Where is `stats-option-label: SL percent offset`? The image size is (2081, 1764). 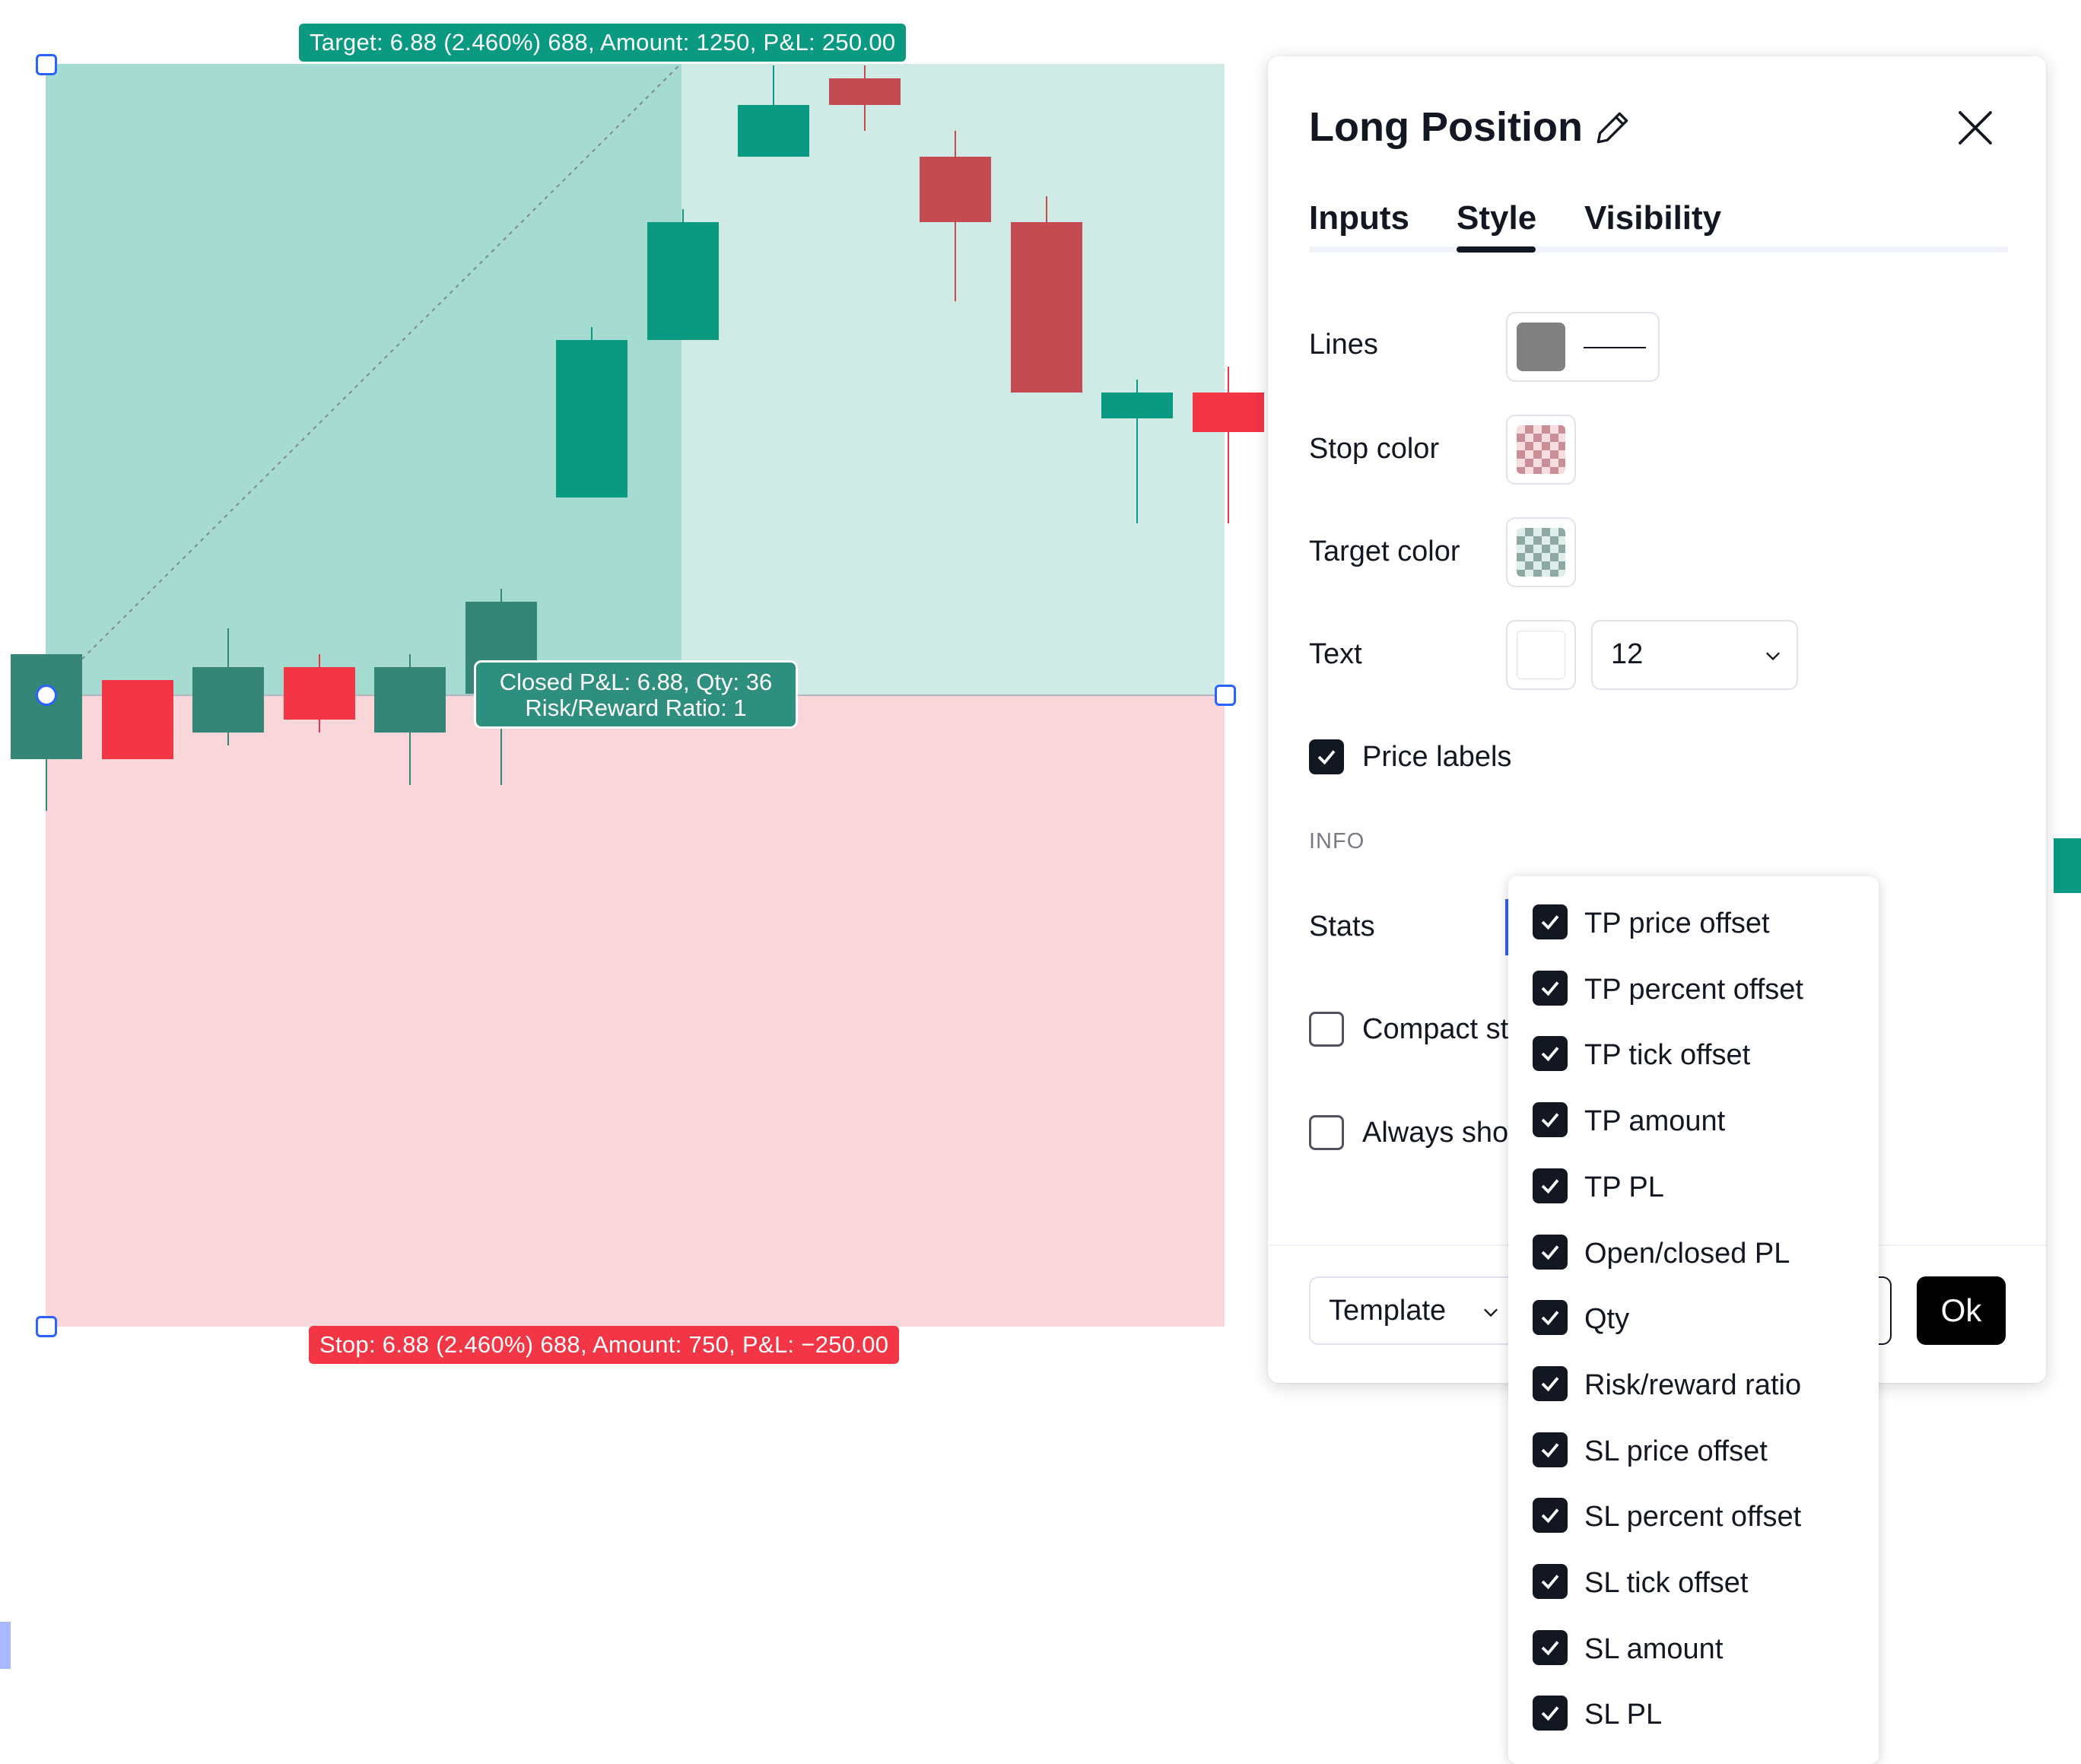
stats-option-label: SL percent offset is located at coordinates (1693, 1517).